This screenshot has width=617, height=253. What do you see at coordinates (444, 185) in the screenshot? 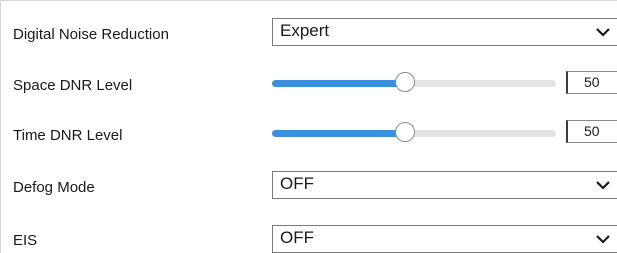
I see `defog-select: OFF` at bounding box center [444, 185].